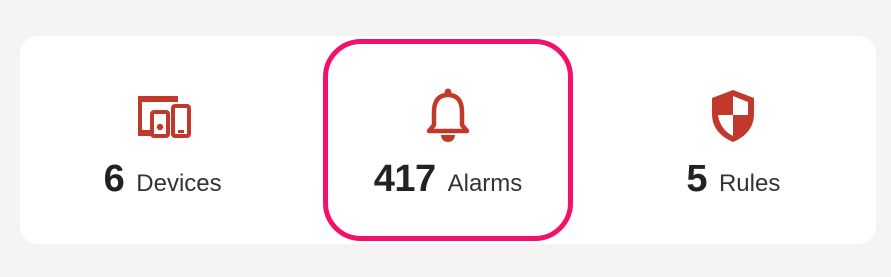 This screenshot has height=277, width=891. Describe the element at coordinates (696, 179) in the screenshot. I see `rules-count: 5` at that location.